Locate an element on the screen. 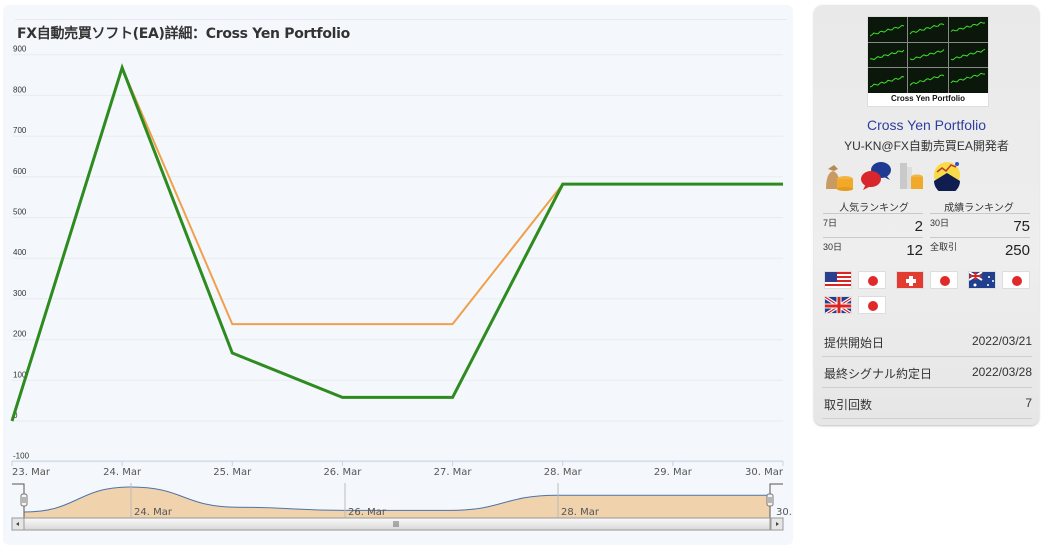 This screenshot has height=556, width=1048. navigator-tick-label: 30. is located at coordinates (784, 512).